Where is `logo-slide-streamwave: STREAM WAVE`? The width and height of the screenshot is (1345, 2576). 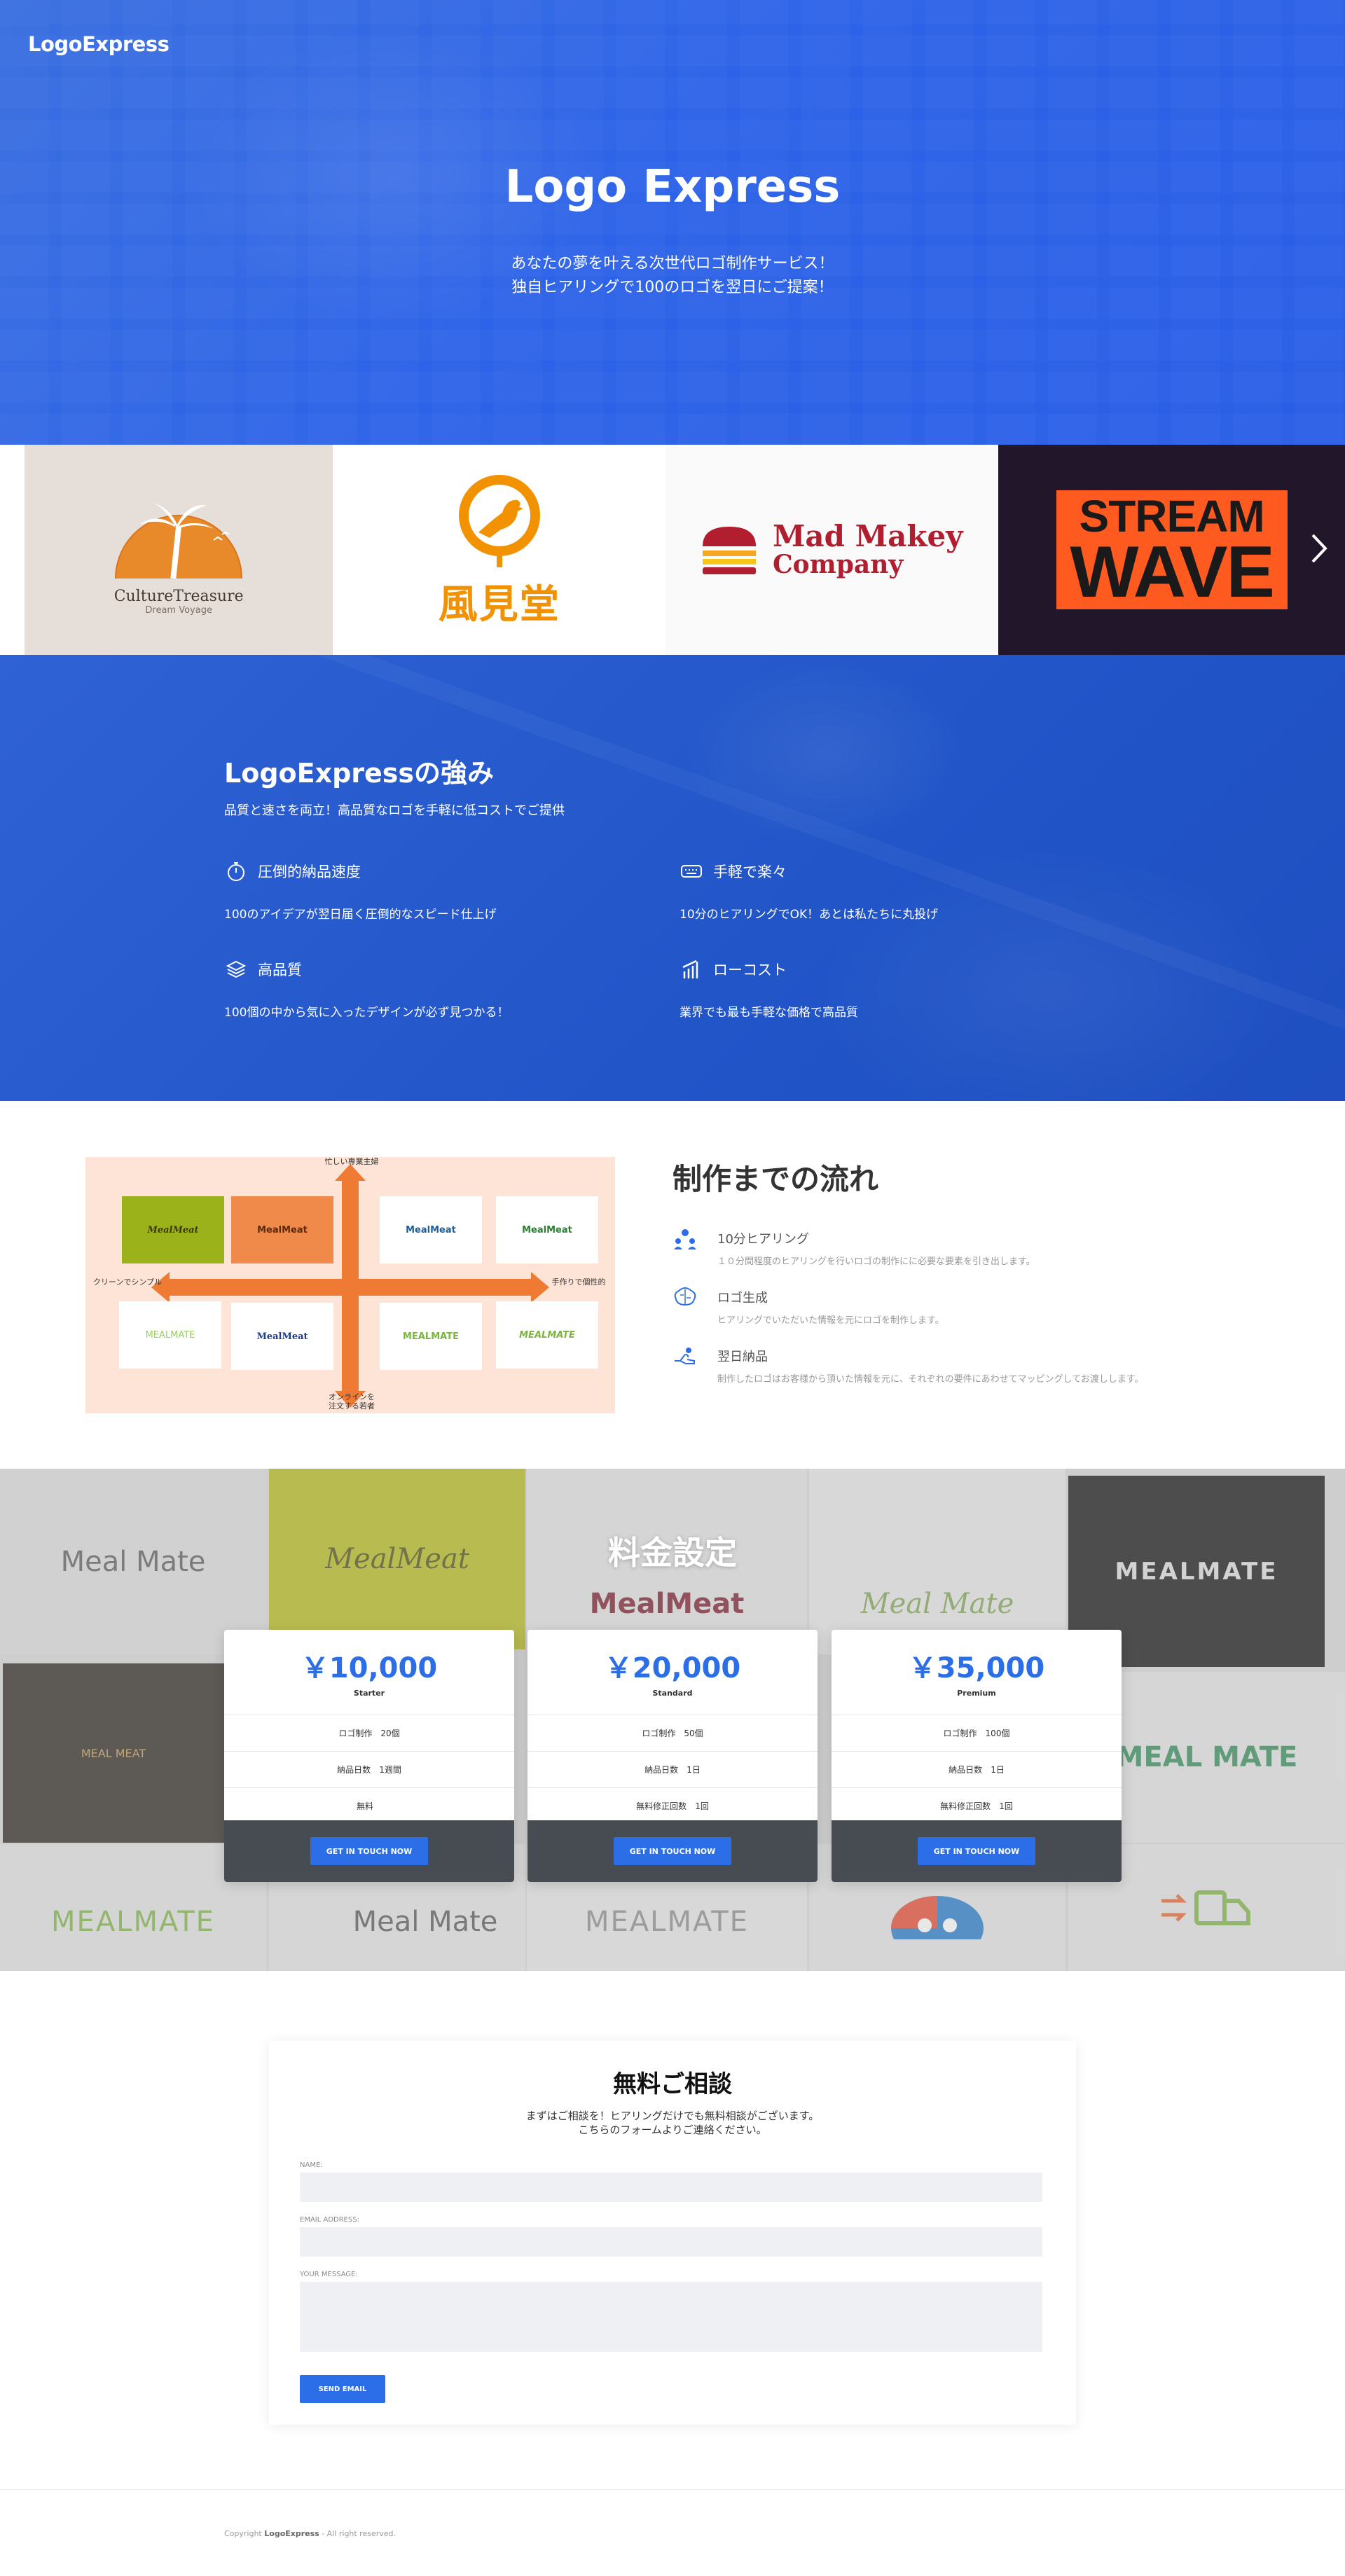
logo-slide-streamwave: STREAM WAVE is located at coordinates (1171, 550).